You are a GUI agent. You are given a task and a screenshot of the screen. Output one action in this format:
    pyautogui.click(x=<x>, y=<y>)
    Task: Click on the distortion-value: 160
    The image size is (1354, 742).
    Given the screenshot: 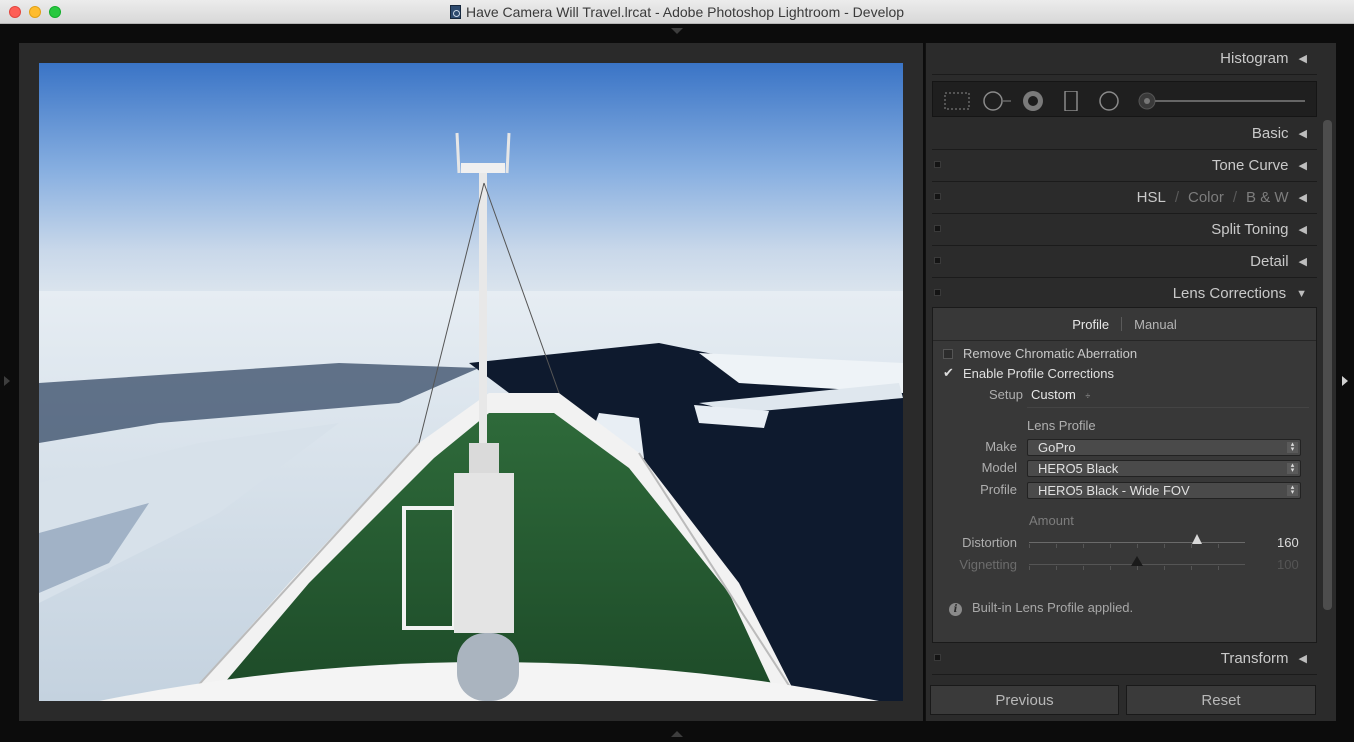 What is the action you would take?
    pyautogui.click(x=1288, y=542)
    